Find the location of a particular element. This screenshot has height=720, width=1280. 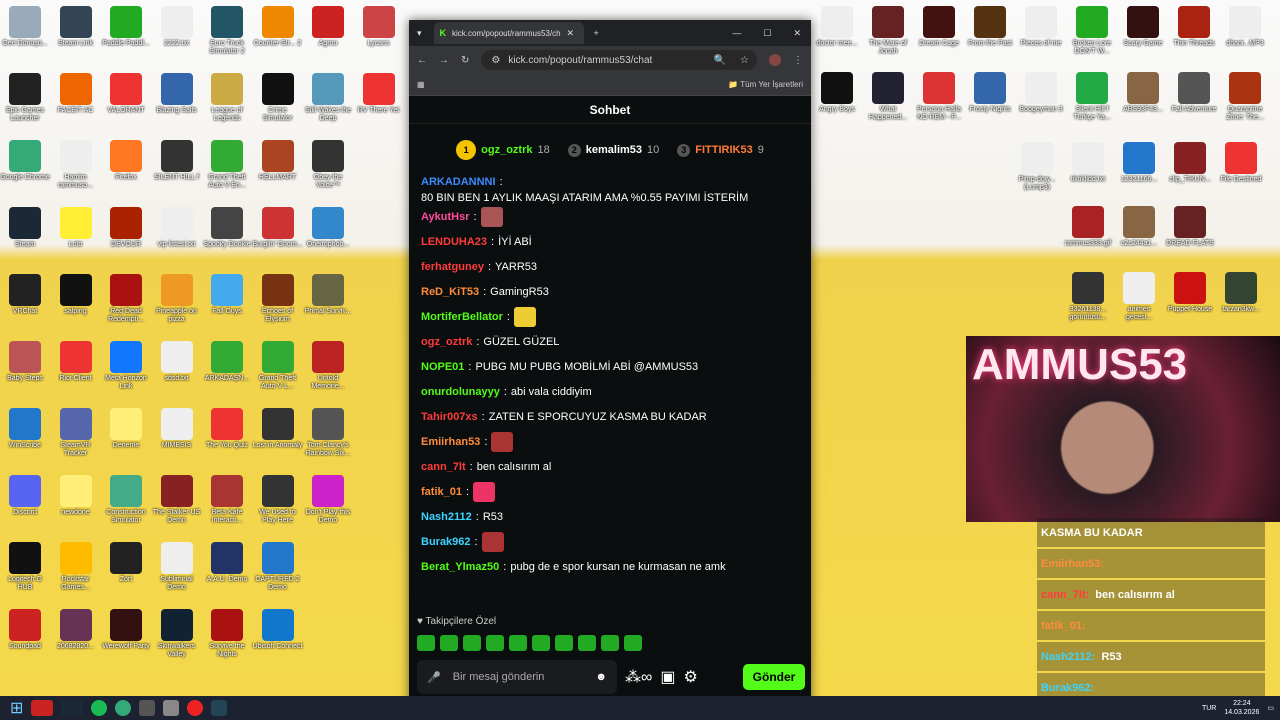

chat-username: ReD_KiT53 is located at coordinates (450, 292).